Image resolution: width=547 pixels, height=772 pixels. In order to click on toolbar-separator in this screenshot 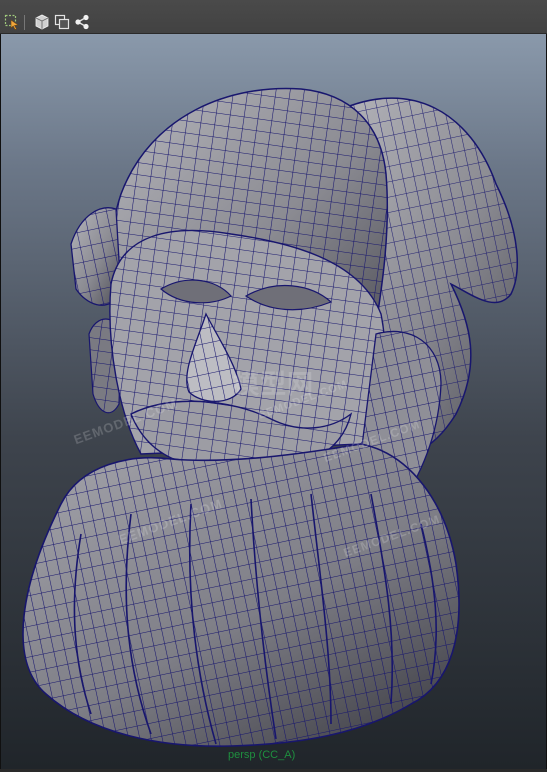, I will do `click(24, 22)`.